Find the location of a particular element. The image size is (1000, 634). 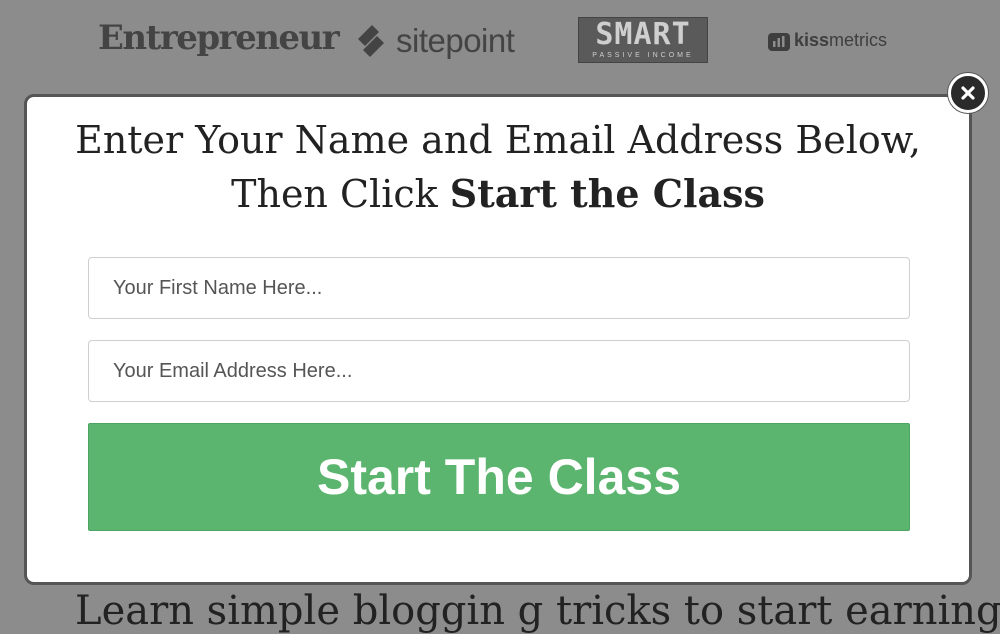

headline-emphasis: Start the Class is located at coordinates (607, 193).